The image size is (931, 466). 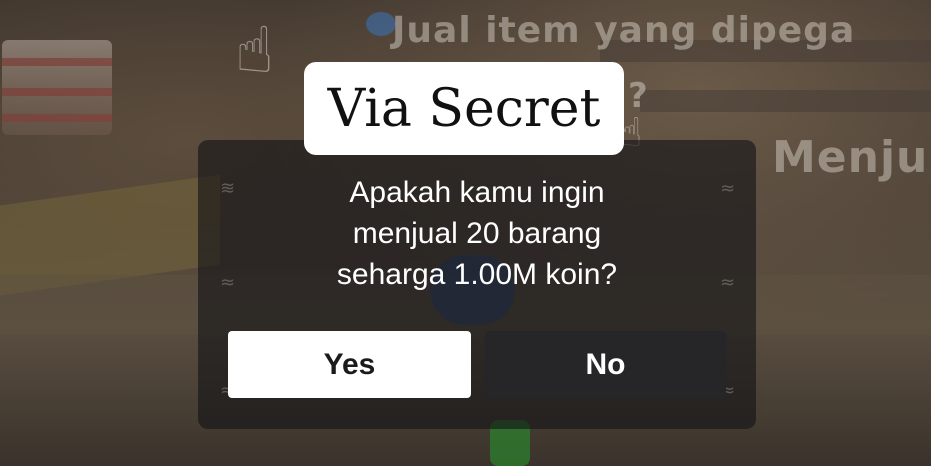 I want to click on sell-hint-text: Jual item yang dipega, so click(x=624, y=30).